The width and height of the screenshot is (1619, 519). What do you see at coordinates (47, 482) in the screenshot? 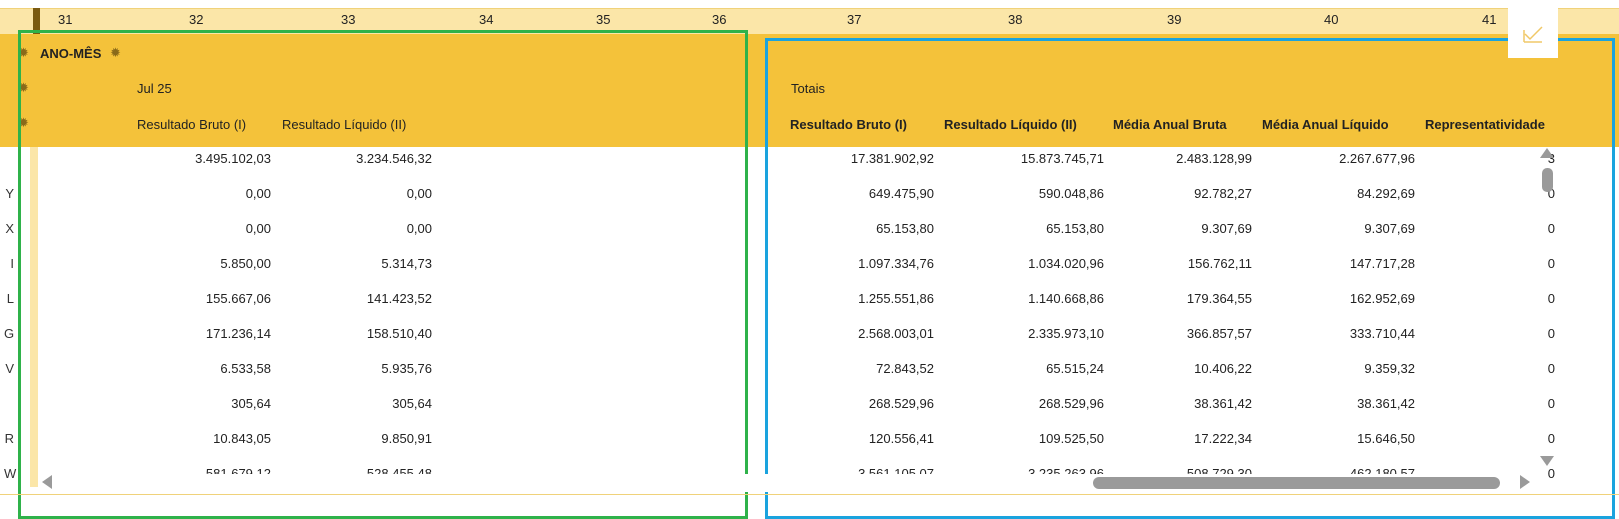
I see `scroll-left-icon` at bounding box center [47, 482].